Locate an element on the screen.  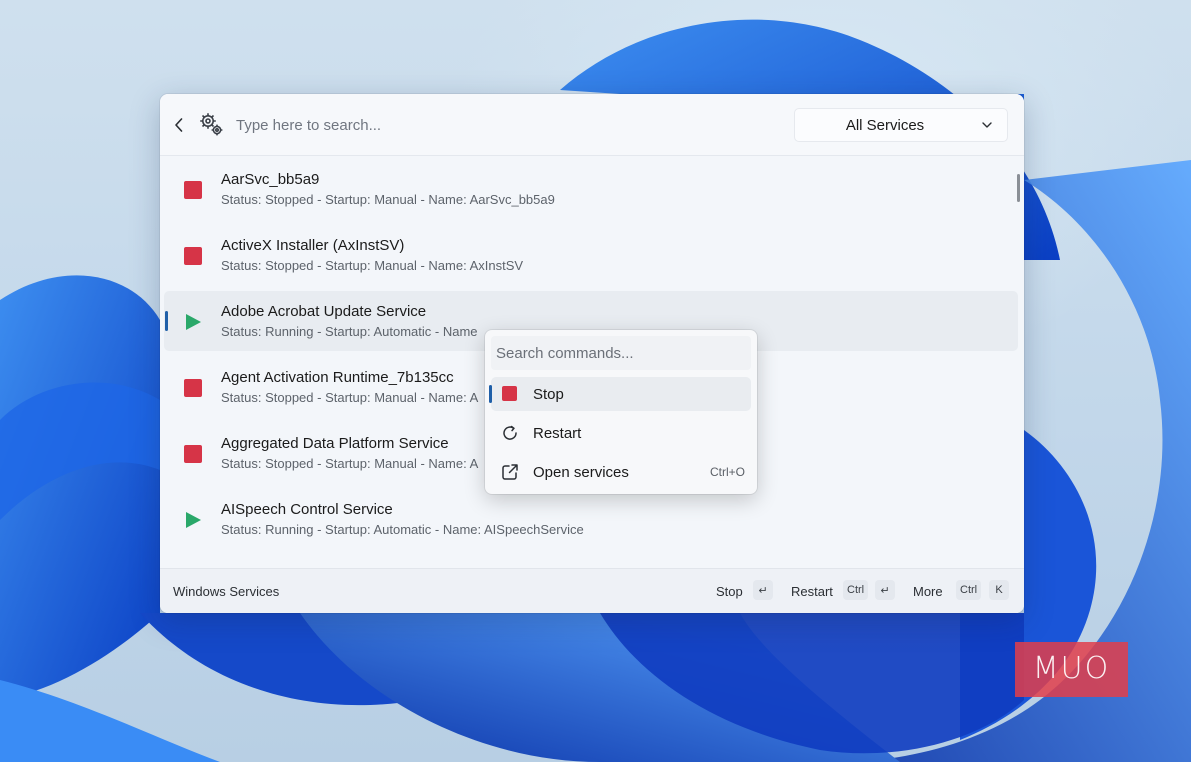
filter-selected-label: All Services is located at coordinates (885, 125).